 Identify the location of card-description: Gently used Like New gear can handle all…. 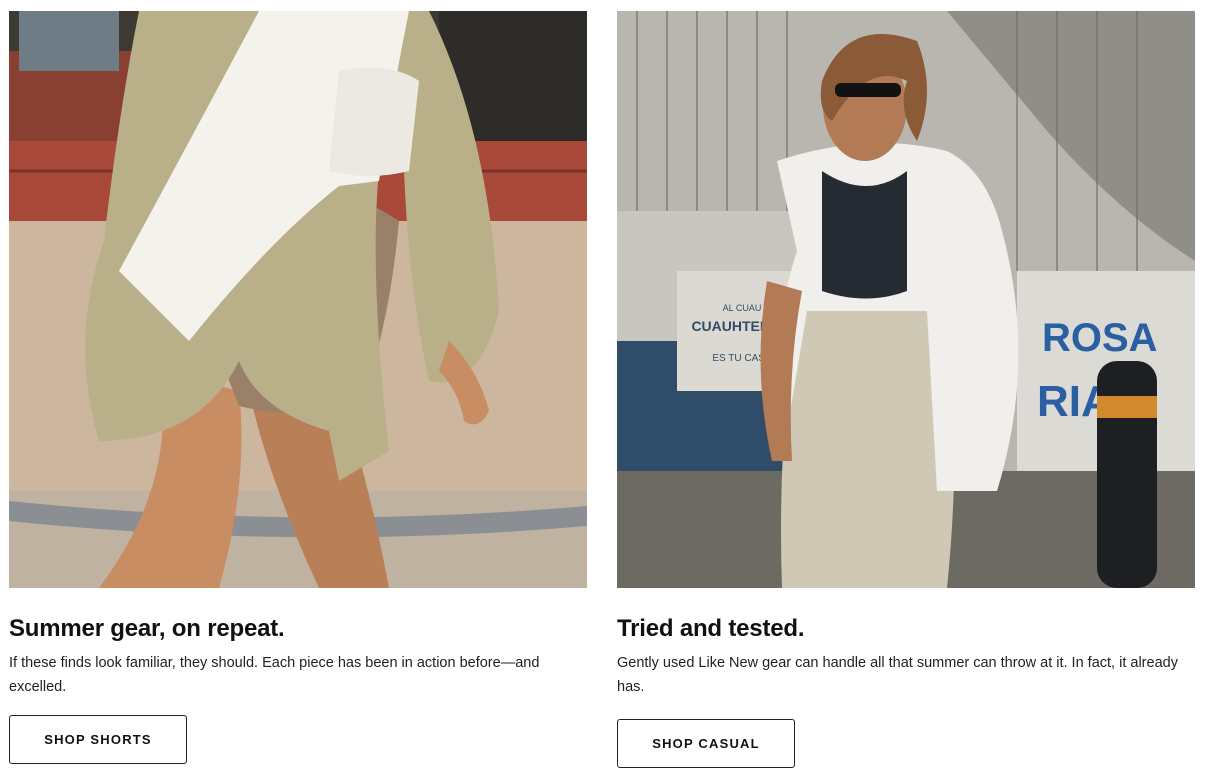
(897, 675).